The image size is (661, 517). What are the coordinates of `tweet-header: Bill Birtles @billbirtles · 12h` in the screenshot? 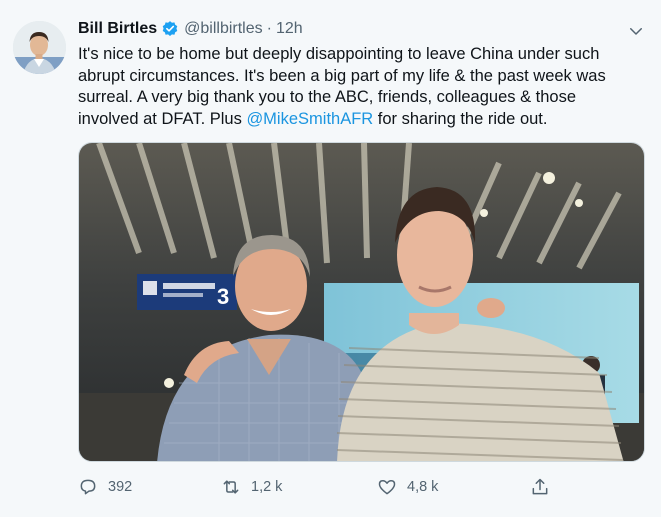 It's located at (358, 29).